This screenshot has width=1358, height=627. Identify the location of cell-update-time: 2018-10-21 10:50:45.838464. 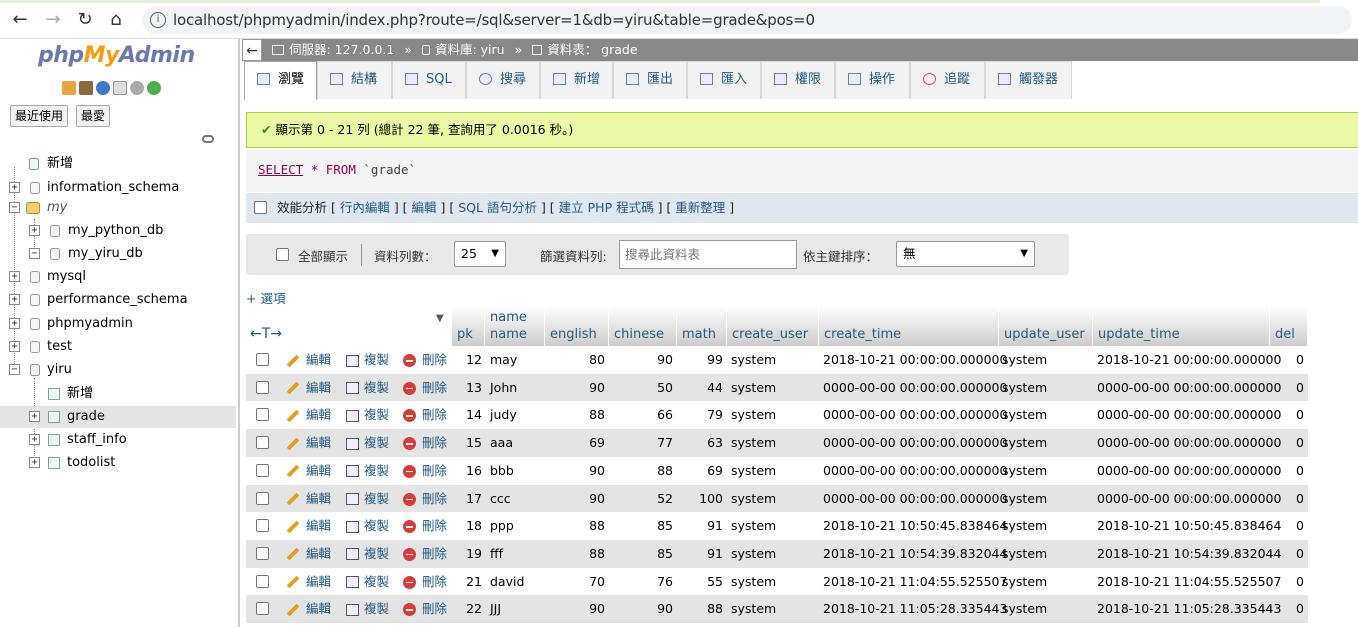
(1189, 526).